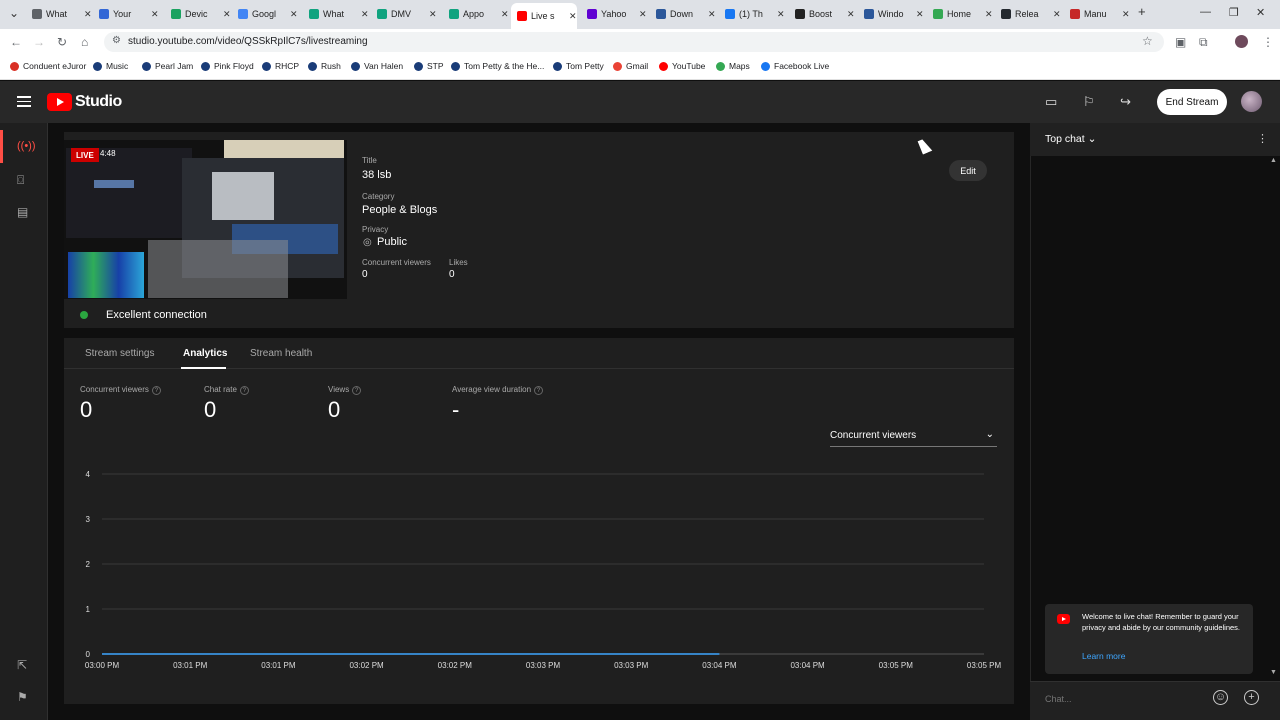 The height and width of the screenshot is (720, 1280). Describe the element at coordinates (22, 212) in the screenshot. I see `calendar-icon: ▤` at that location.